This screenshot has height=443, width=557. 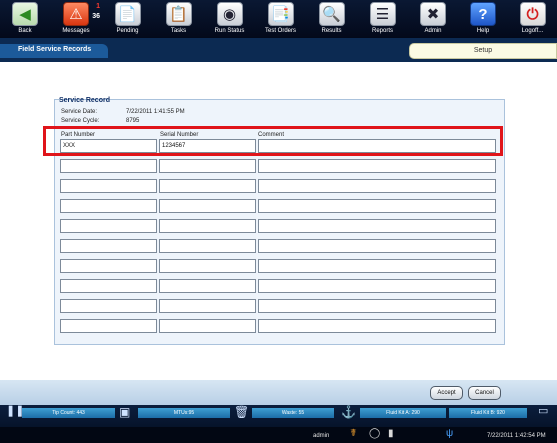 What do you see at coordinates (446, 393) in the screenshot?
I see `accept-button: Accept` at bounding box center [446, 393].